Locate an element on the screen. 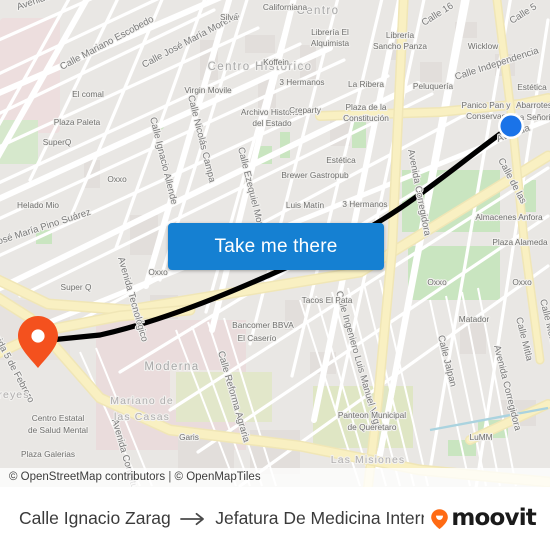 The image size is (550, 550). poi-label: SuperQ is located at coordinates (57, 142).